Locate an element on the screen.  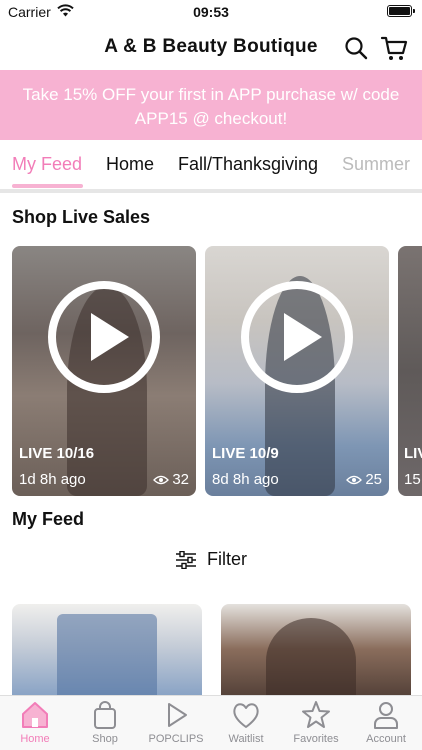
tabbar-home: Home is located at coordinates (35, 722).